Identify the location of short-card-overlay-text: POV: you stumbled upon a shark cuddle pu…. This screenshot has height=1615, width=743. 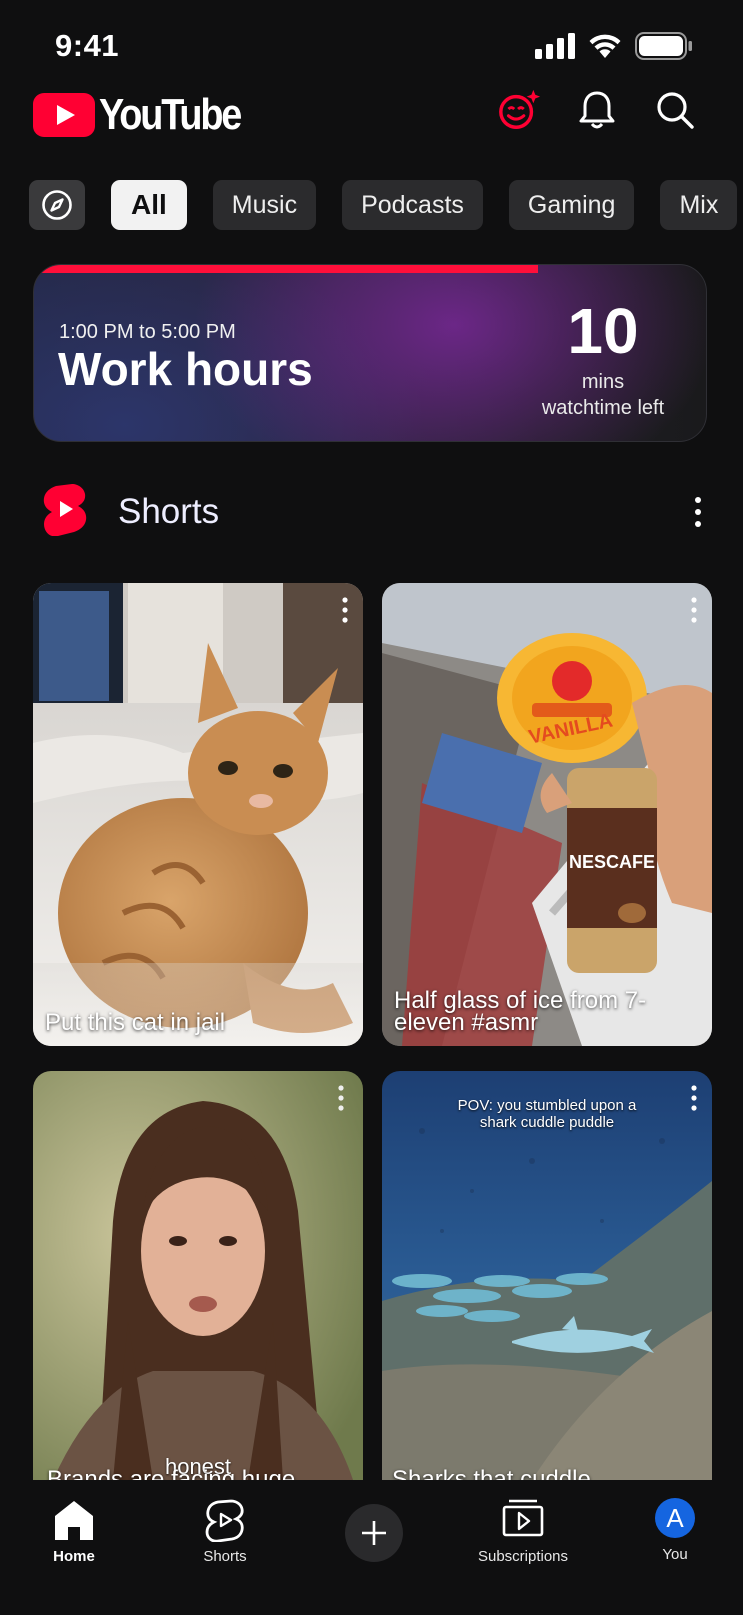
(547, 1114).